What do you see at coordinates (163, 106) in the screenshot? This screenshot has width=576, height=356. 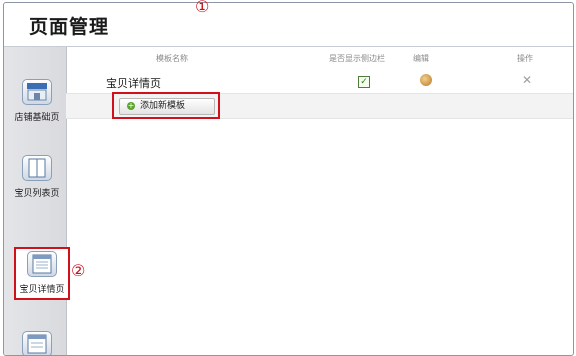 I see `add-template-label: 添加新模板` at bounding box center [163, 106].